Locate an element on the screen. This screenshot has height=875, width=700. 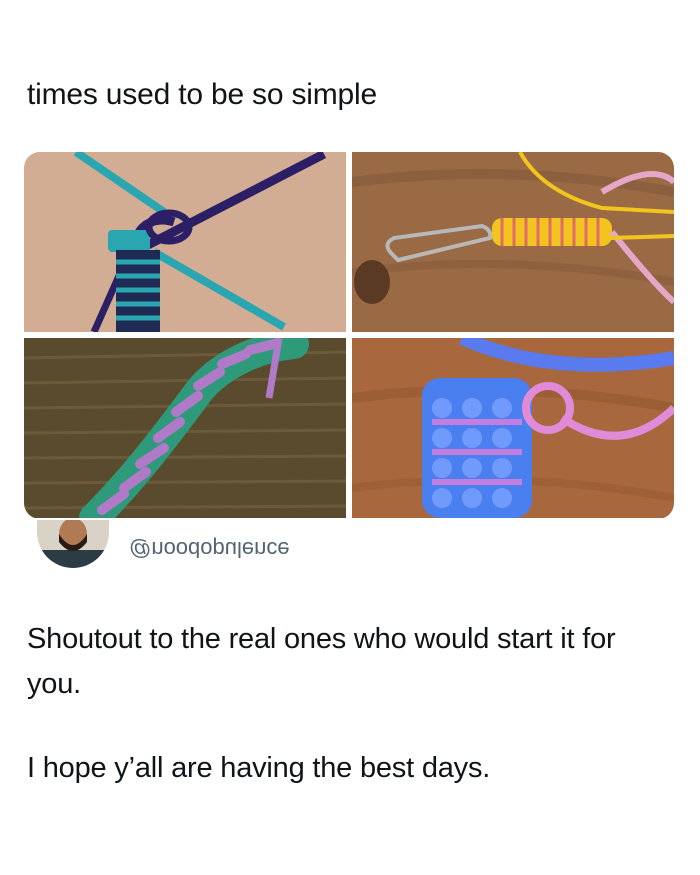
post-body-line: I hope y’all are having the best days. is located at coordinates (259, 768).